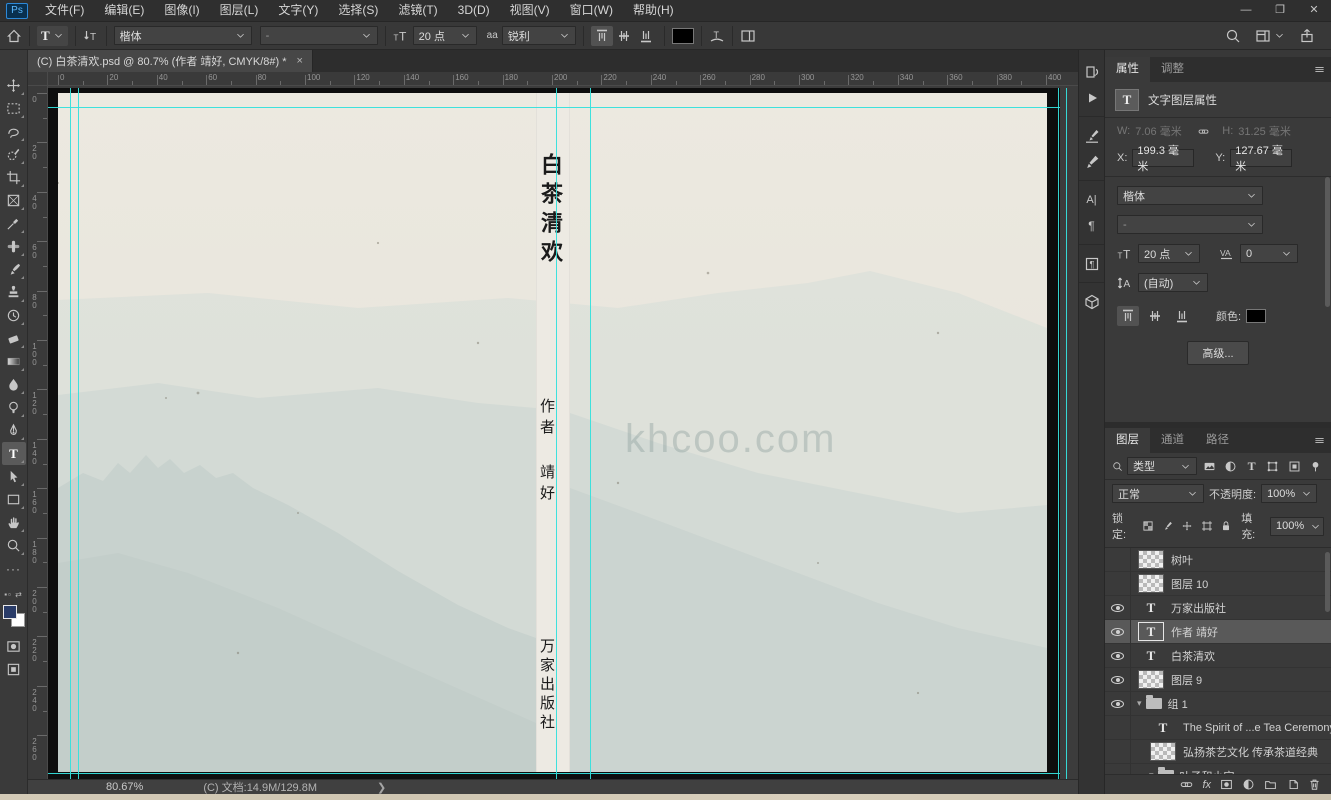 This screenshot has height=800, width=1331. Describe the element at coordinates (38, 79) in the screenshot. I see `ruler-origin-corner` at that location.